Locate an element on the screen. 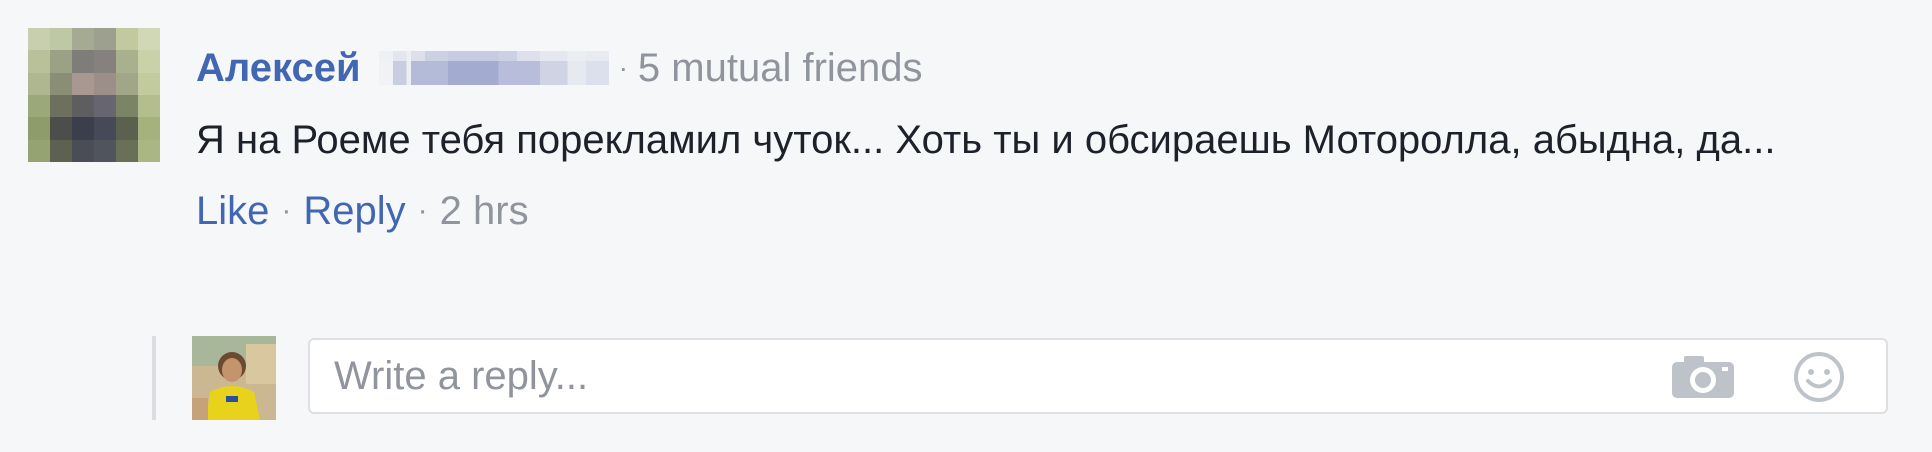 The height and width of the screenshot is (452, 1932). user-photo is located at coordinates (234, 378).